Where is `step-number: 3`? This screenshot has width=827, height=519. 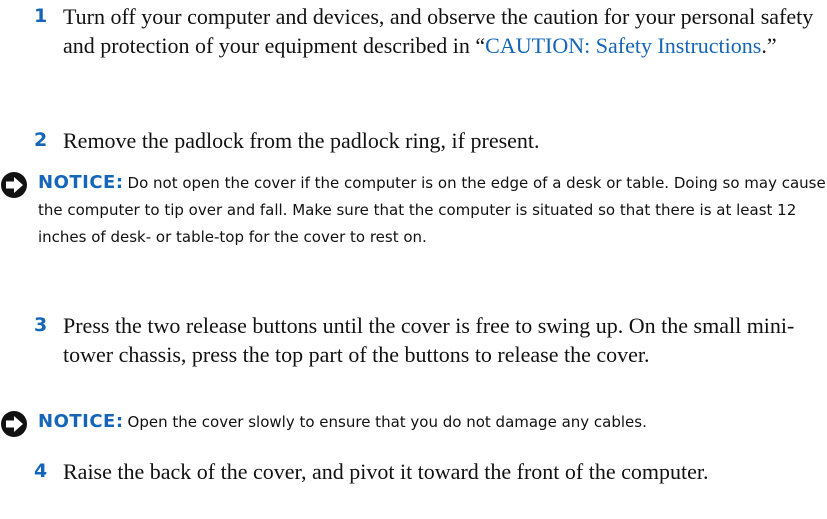
step-number: 3 is located at coordinates (41, 325).